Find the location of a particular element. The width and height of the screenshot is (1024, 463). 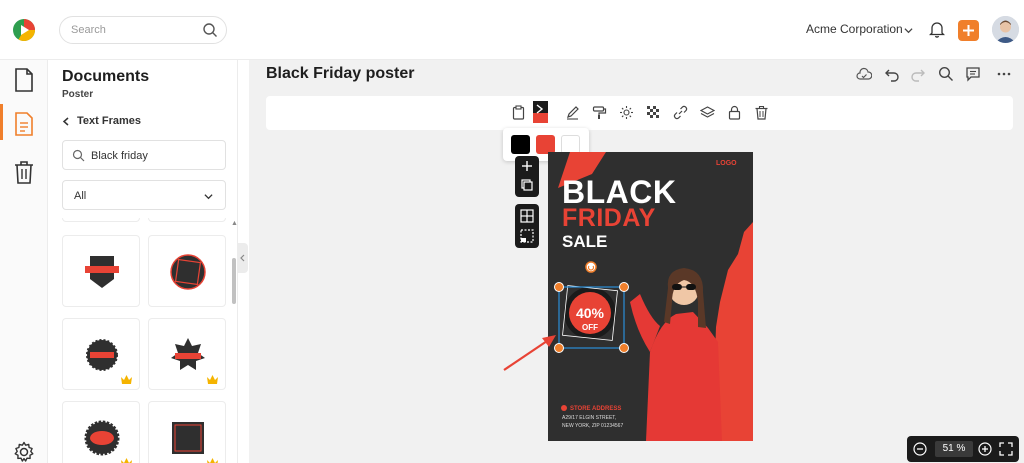

zoom-out-icon is located at coordinates (920, 449).